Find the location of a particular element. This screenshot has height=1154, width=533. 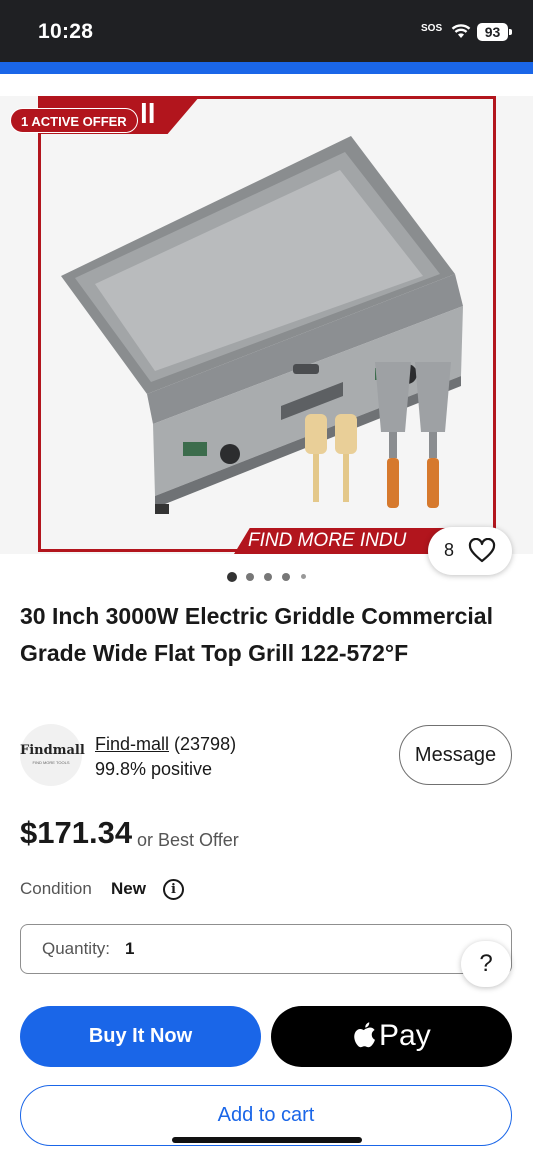

status-bar: 10:28 SOS 93 is located at coordinates (266, 31).